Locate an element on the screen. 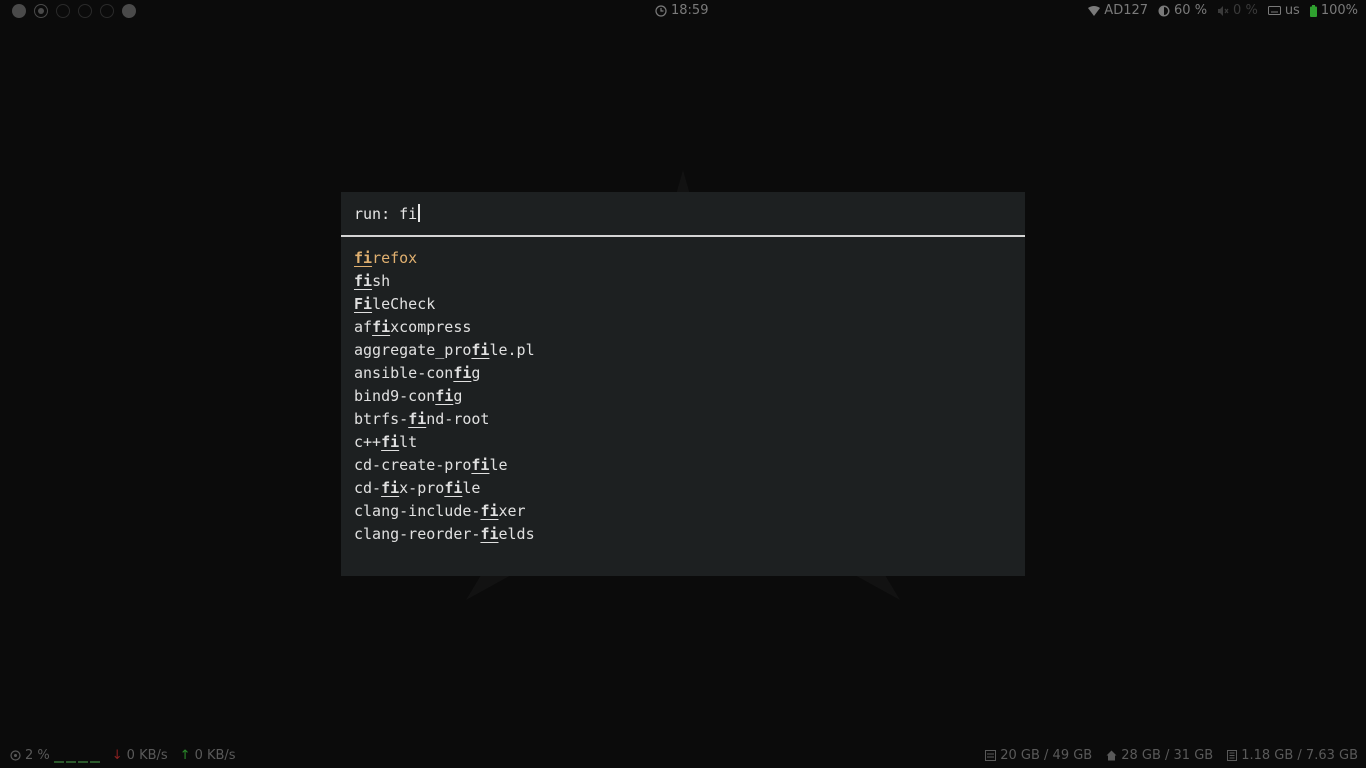  result-text: le.pl is located at coordinates (512, 350).